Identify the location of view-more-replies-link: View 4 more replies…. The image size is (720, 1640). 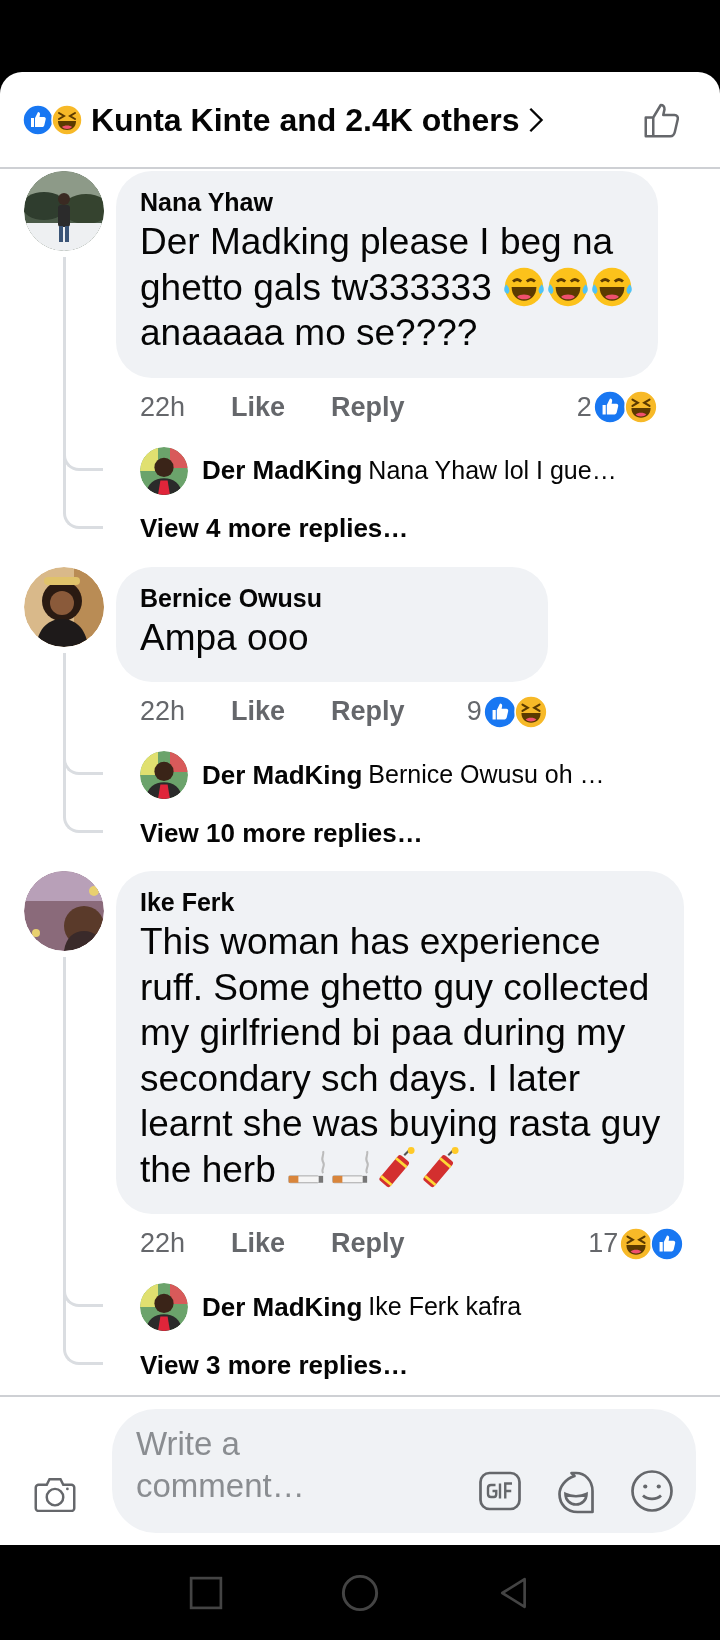
(274, 528).